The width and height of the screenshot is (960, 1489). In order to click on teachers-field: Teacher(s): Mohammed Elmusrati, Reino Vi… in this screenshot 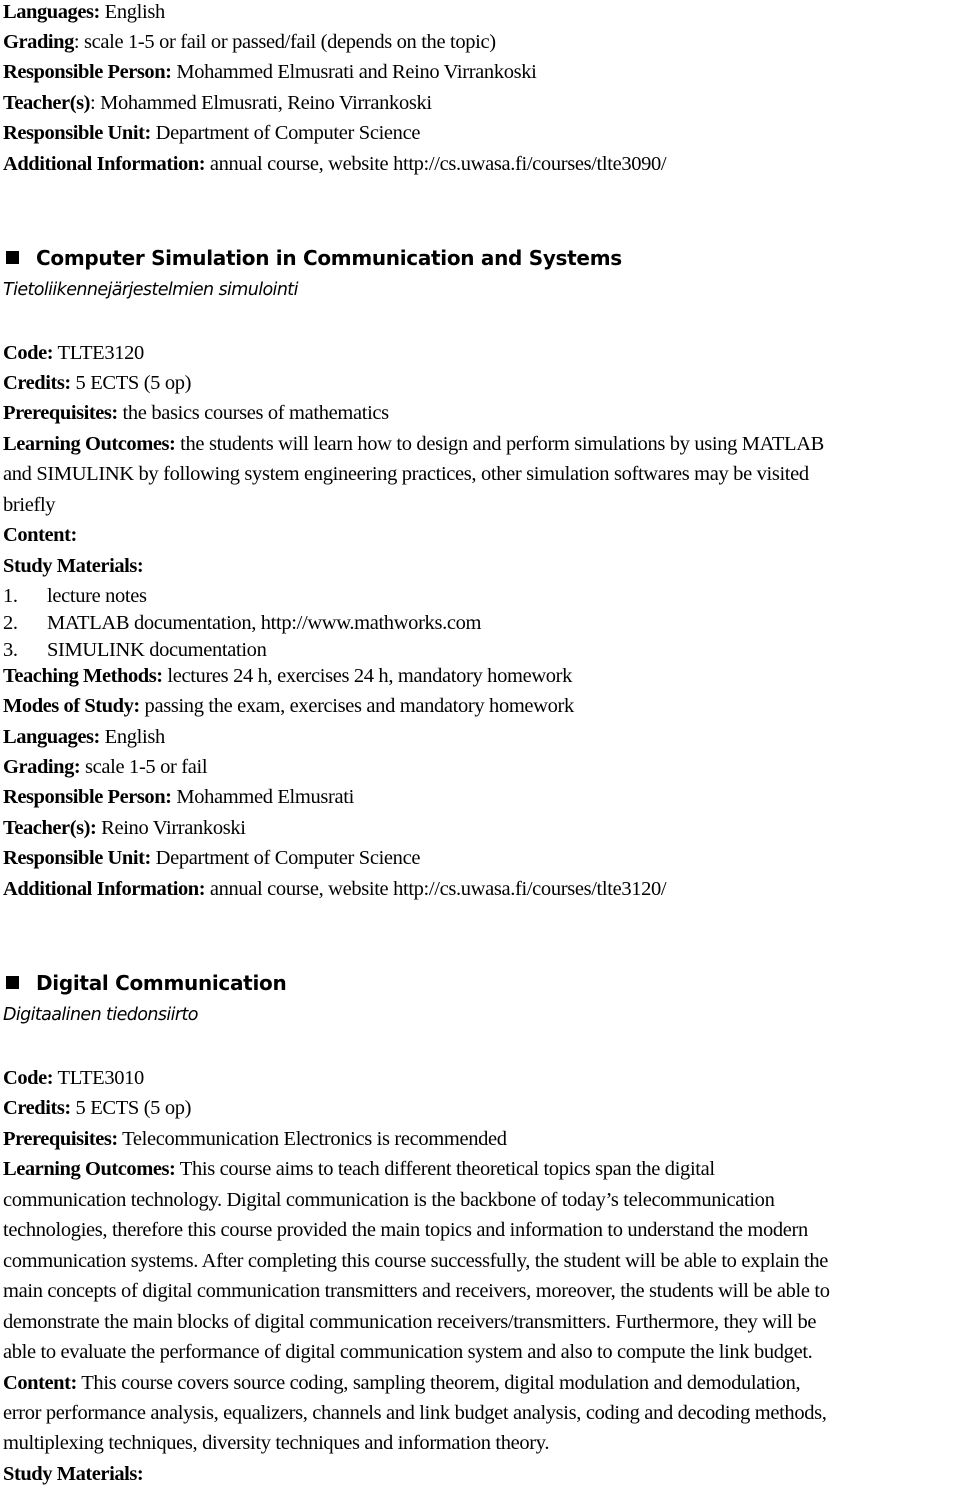, I will do `click(217, 103)`.